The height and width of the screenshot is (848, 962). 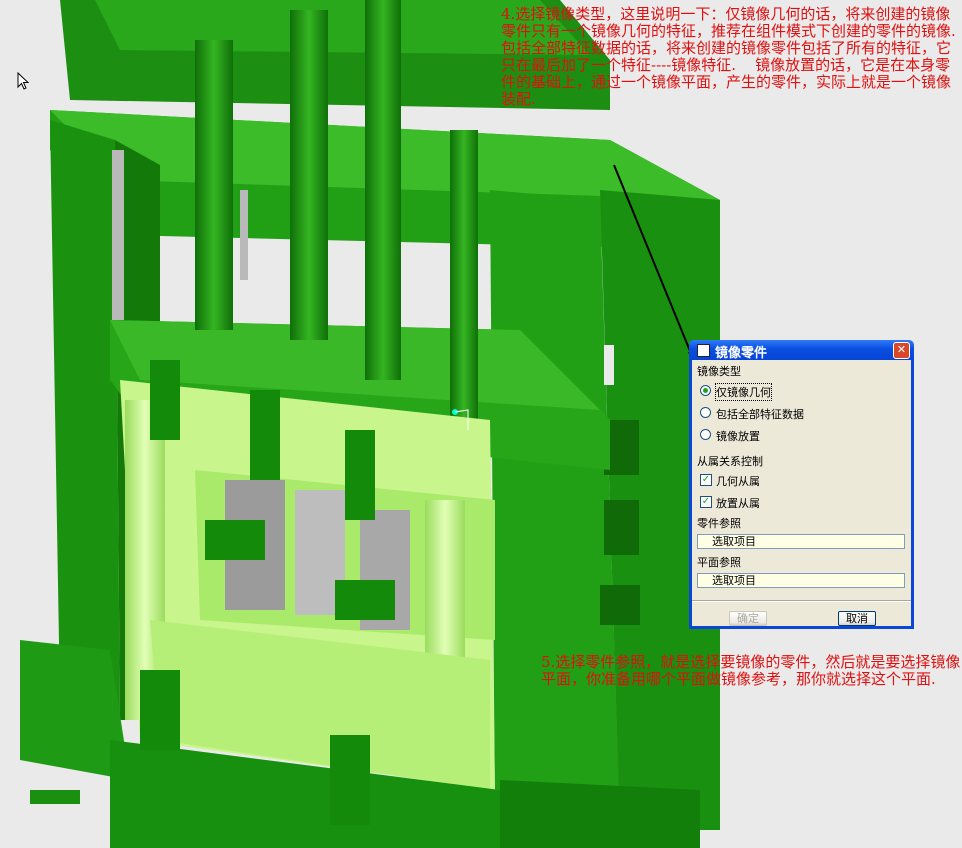 What do you see at coordinates (719, 371) in the screenshot?
I see `mirror-type-label: 镜像类型` at bounding box center [719, 371].